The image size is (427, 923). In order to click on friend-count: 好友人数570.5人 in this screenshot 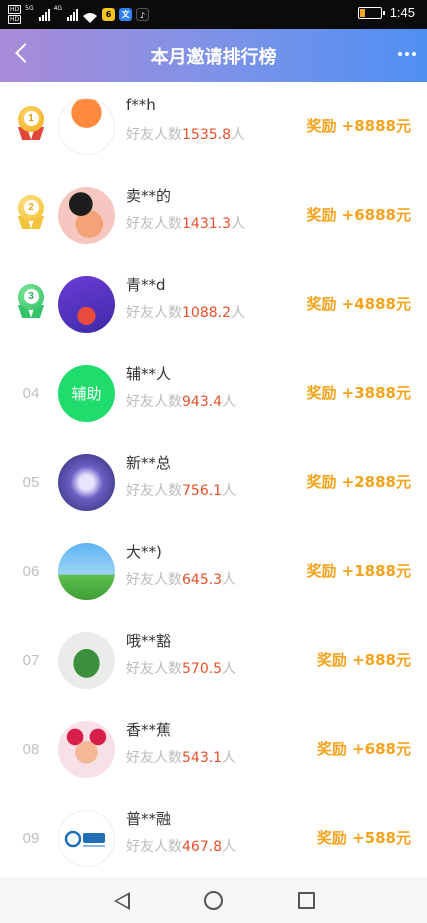, I will do `click(181, 668)`.